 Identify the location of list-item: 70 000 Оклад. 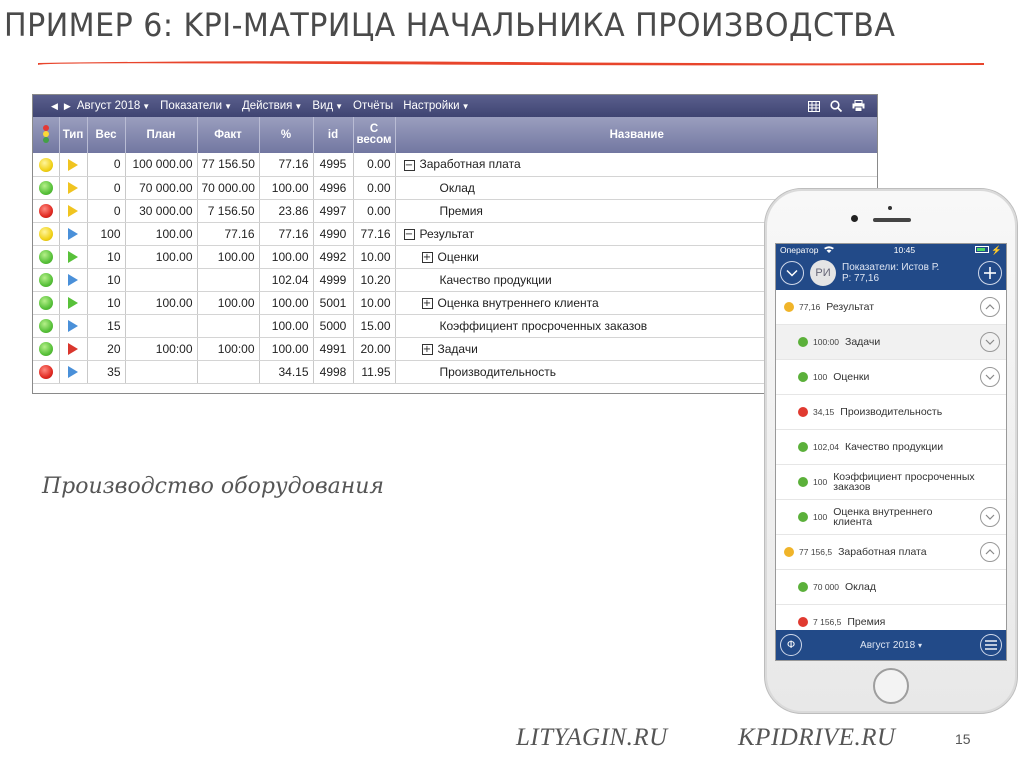
(891, 587).